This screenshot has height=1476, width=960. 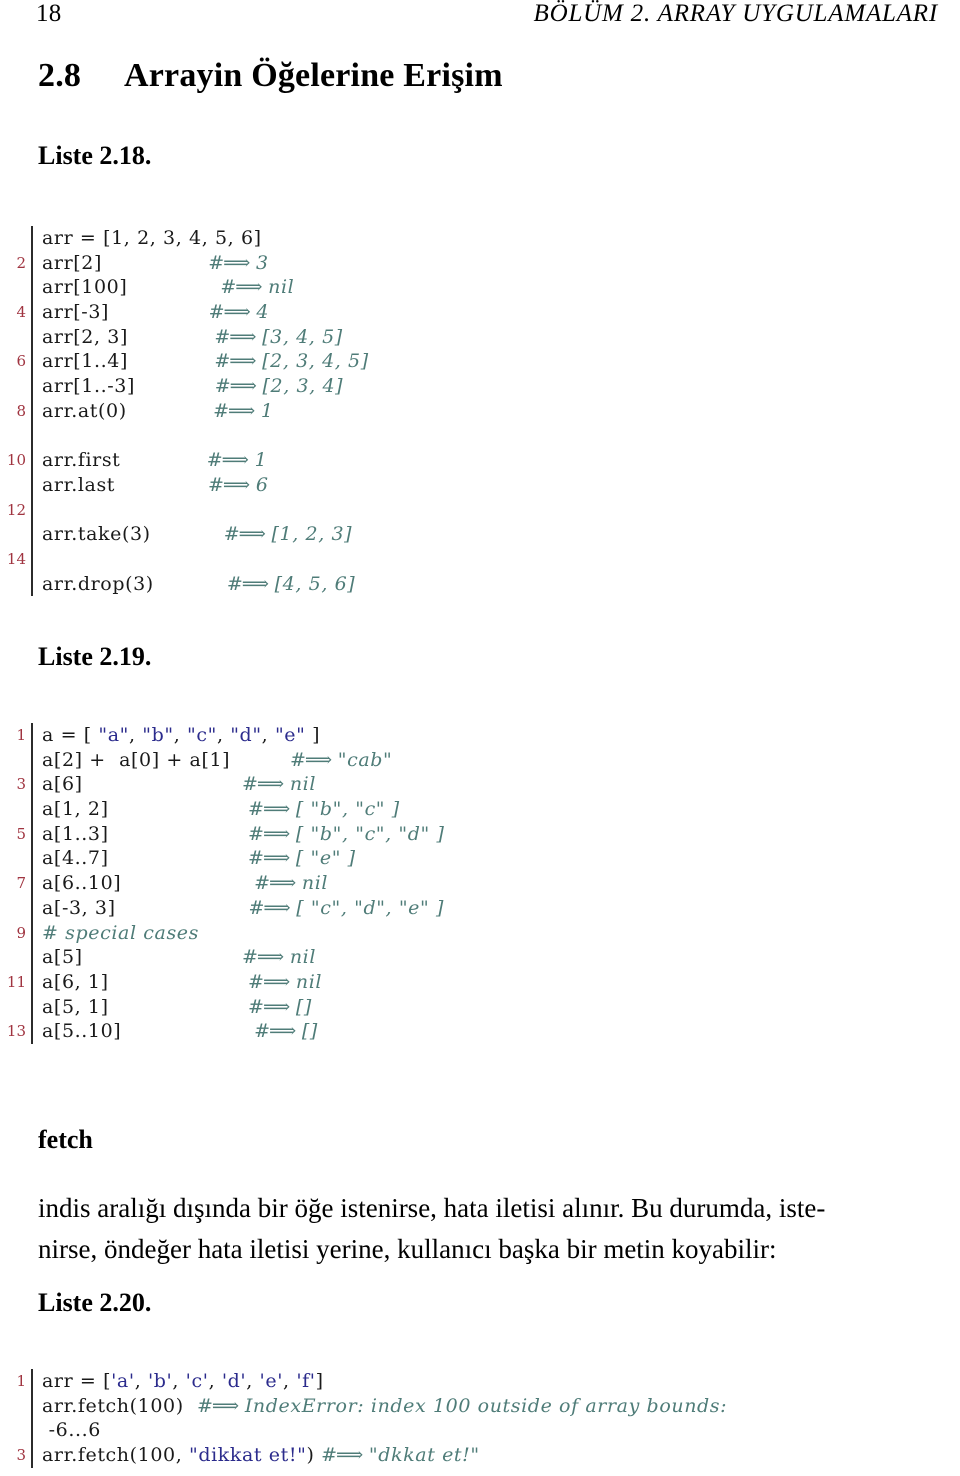 I want to click on code-line-number: 13, so click(x=16, y=1031).